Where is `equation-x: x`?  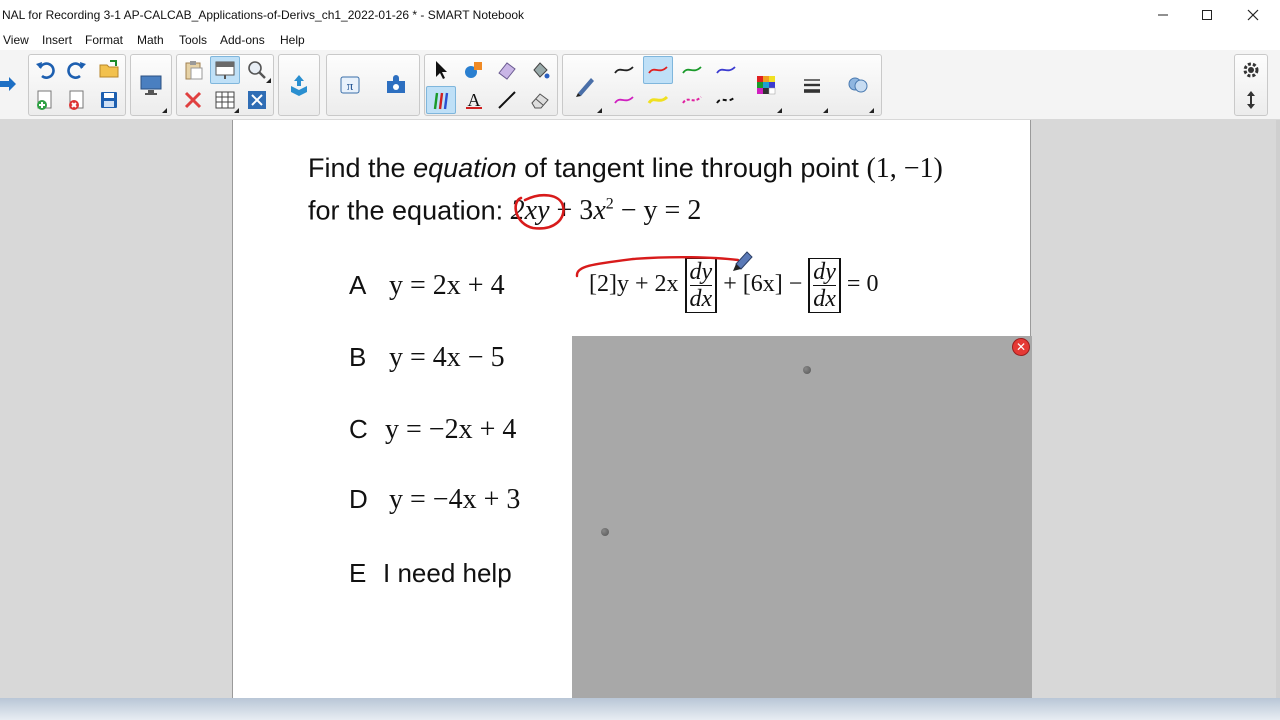 equation-x: x is located at coordinates (599, 211).